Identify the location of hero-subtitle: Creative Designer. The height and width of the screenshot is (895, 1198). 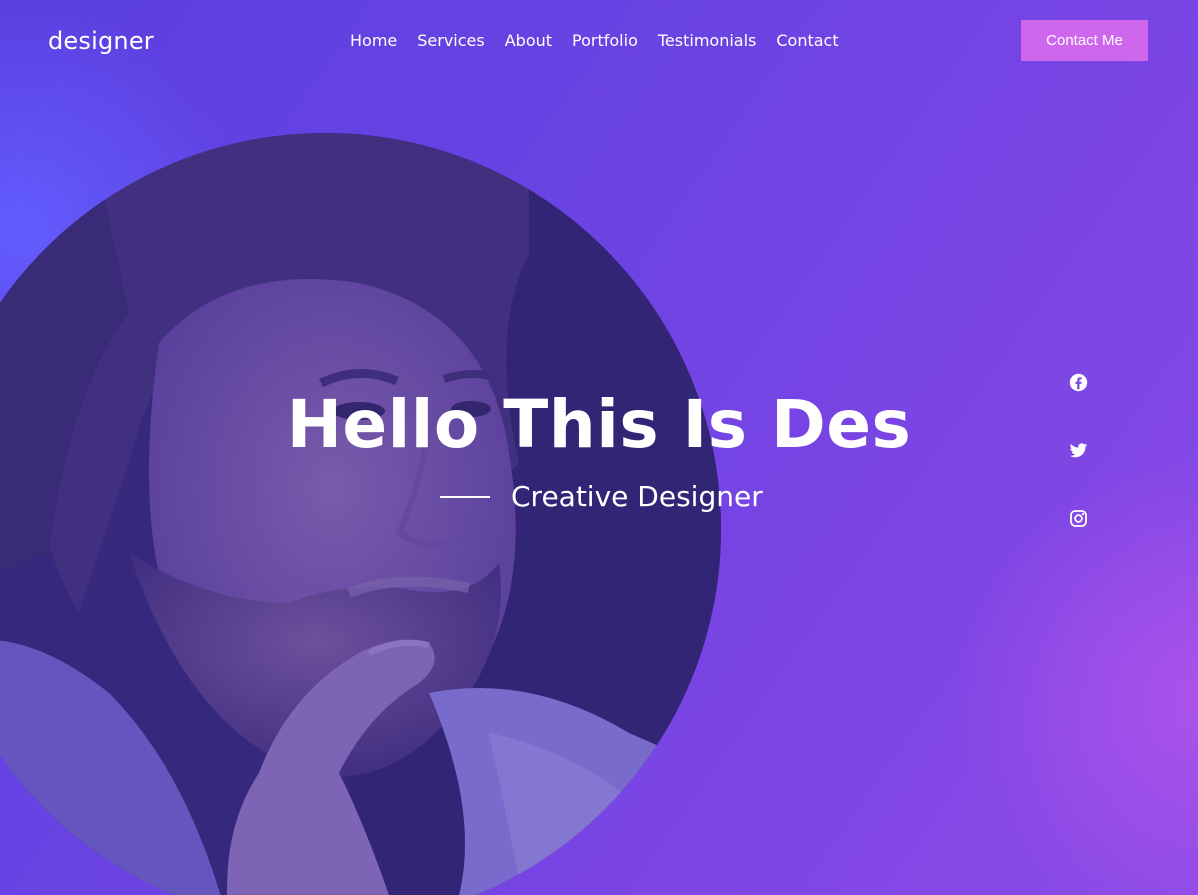
(637, 496).